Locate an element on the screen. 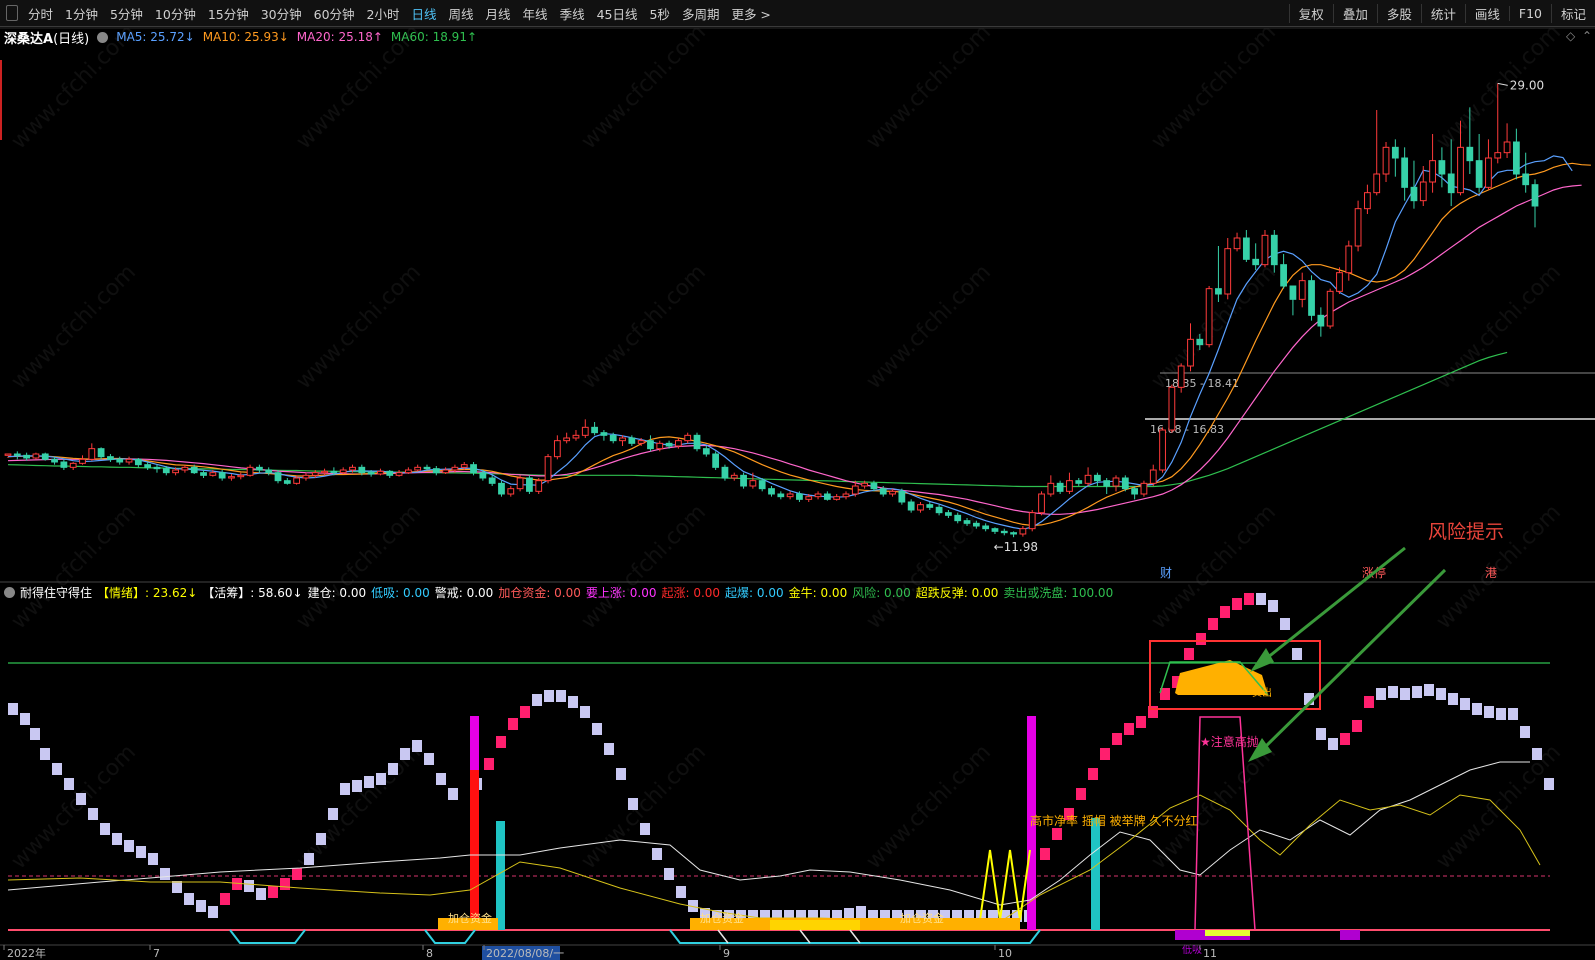 Image resolution: width=1595 pixels, height=960 pixels. yellow-indicator-line is located at coordinates (774, 858).